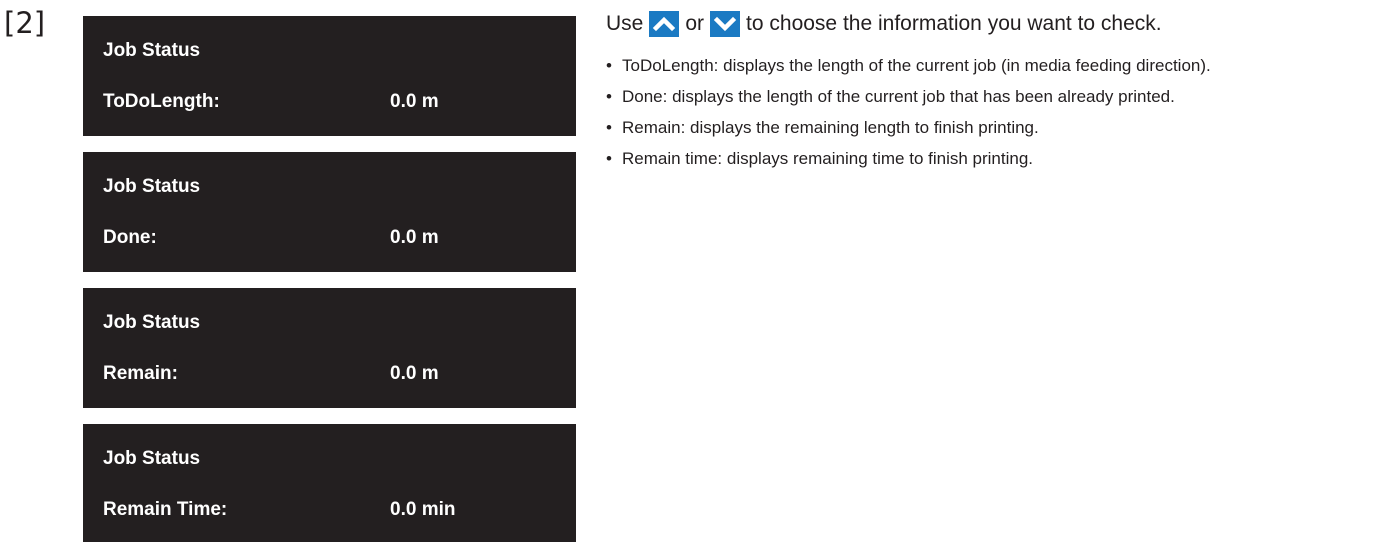 The height and width of the screenshot is (558, 1393). Describe the element at coordinates (329, 76) in the screenshot. I see `job-status-panel-todolength: Job Status ToDoLength: 0.0 m` at that location.